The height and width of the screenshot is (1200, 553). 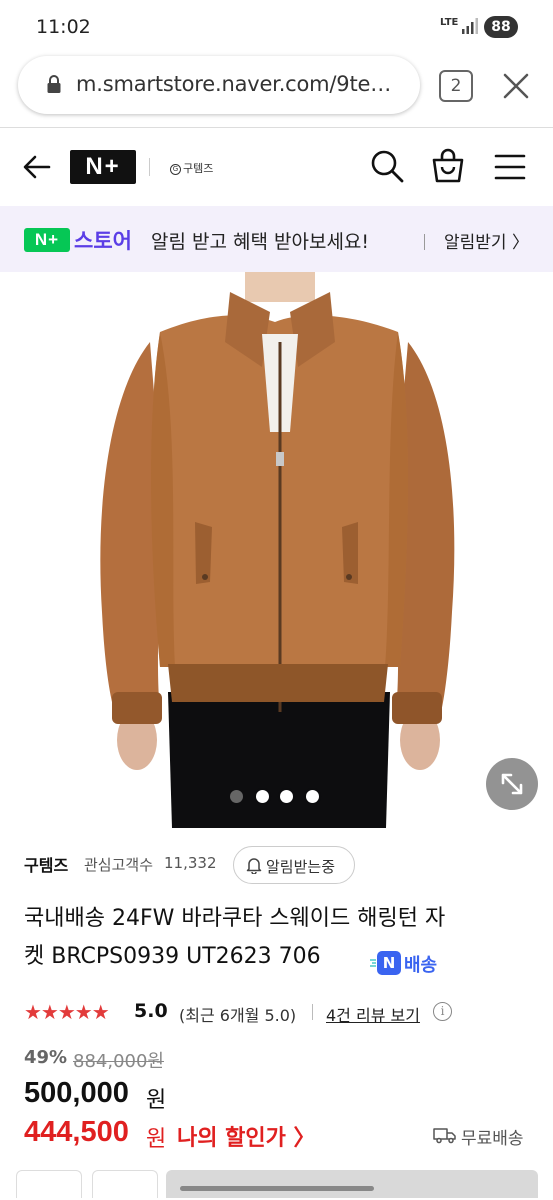 What do you see at coordinates (37, 167) in the screenshot?
I see `back-arrow-icon` at bounding box center [37, 167].